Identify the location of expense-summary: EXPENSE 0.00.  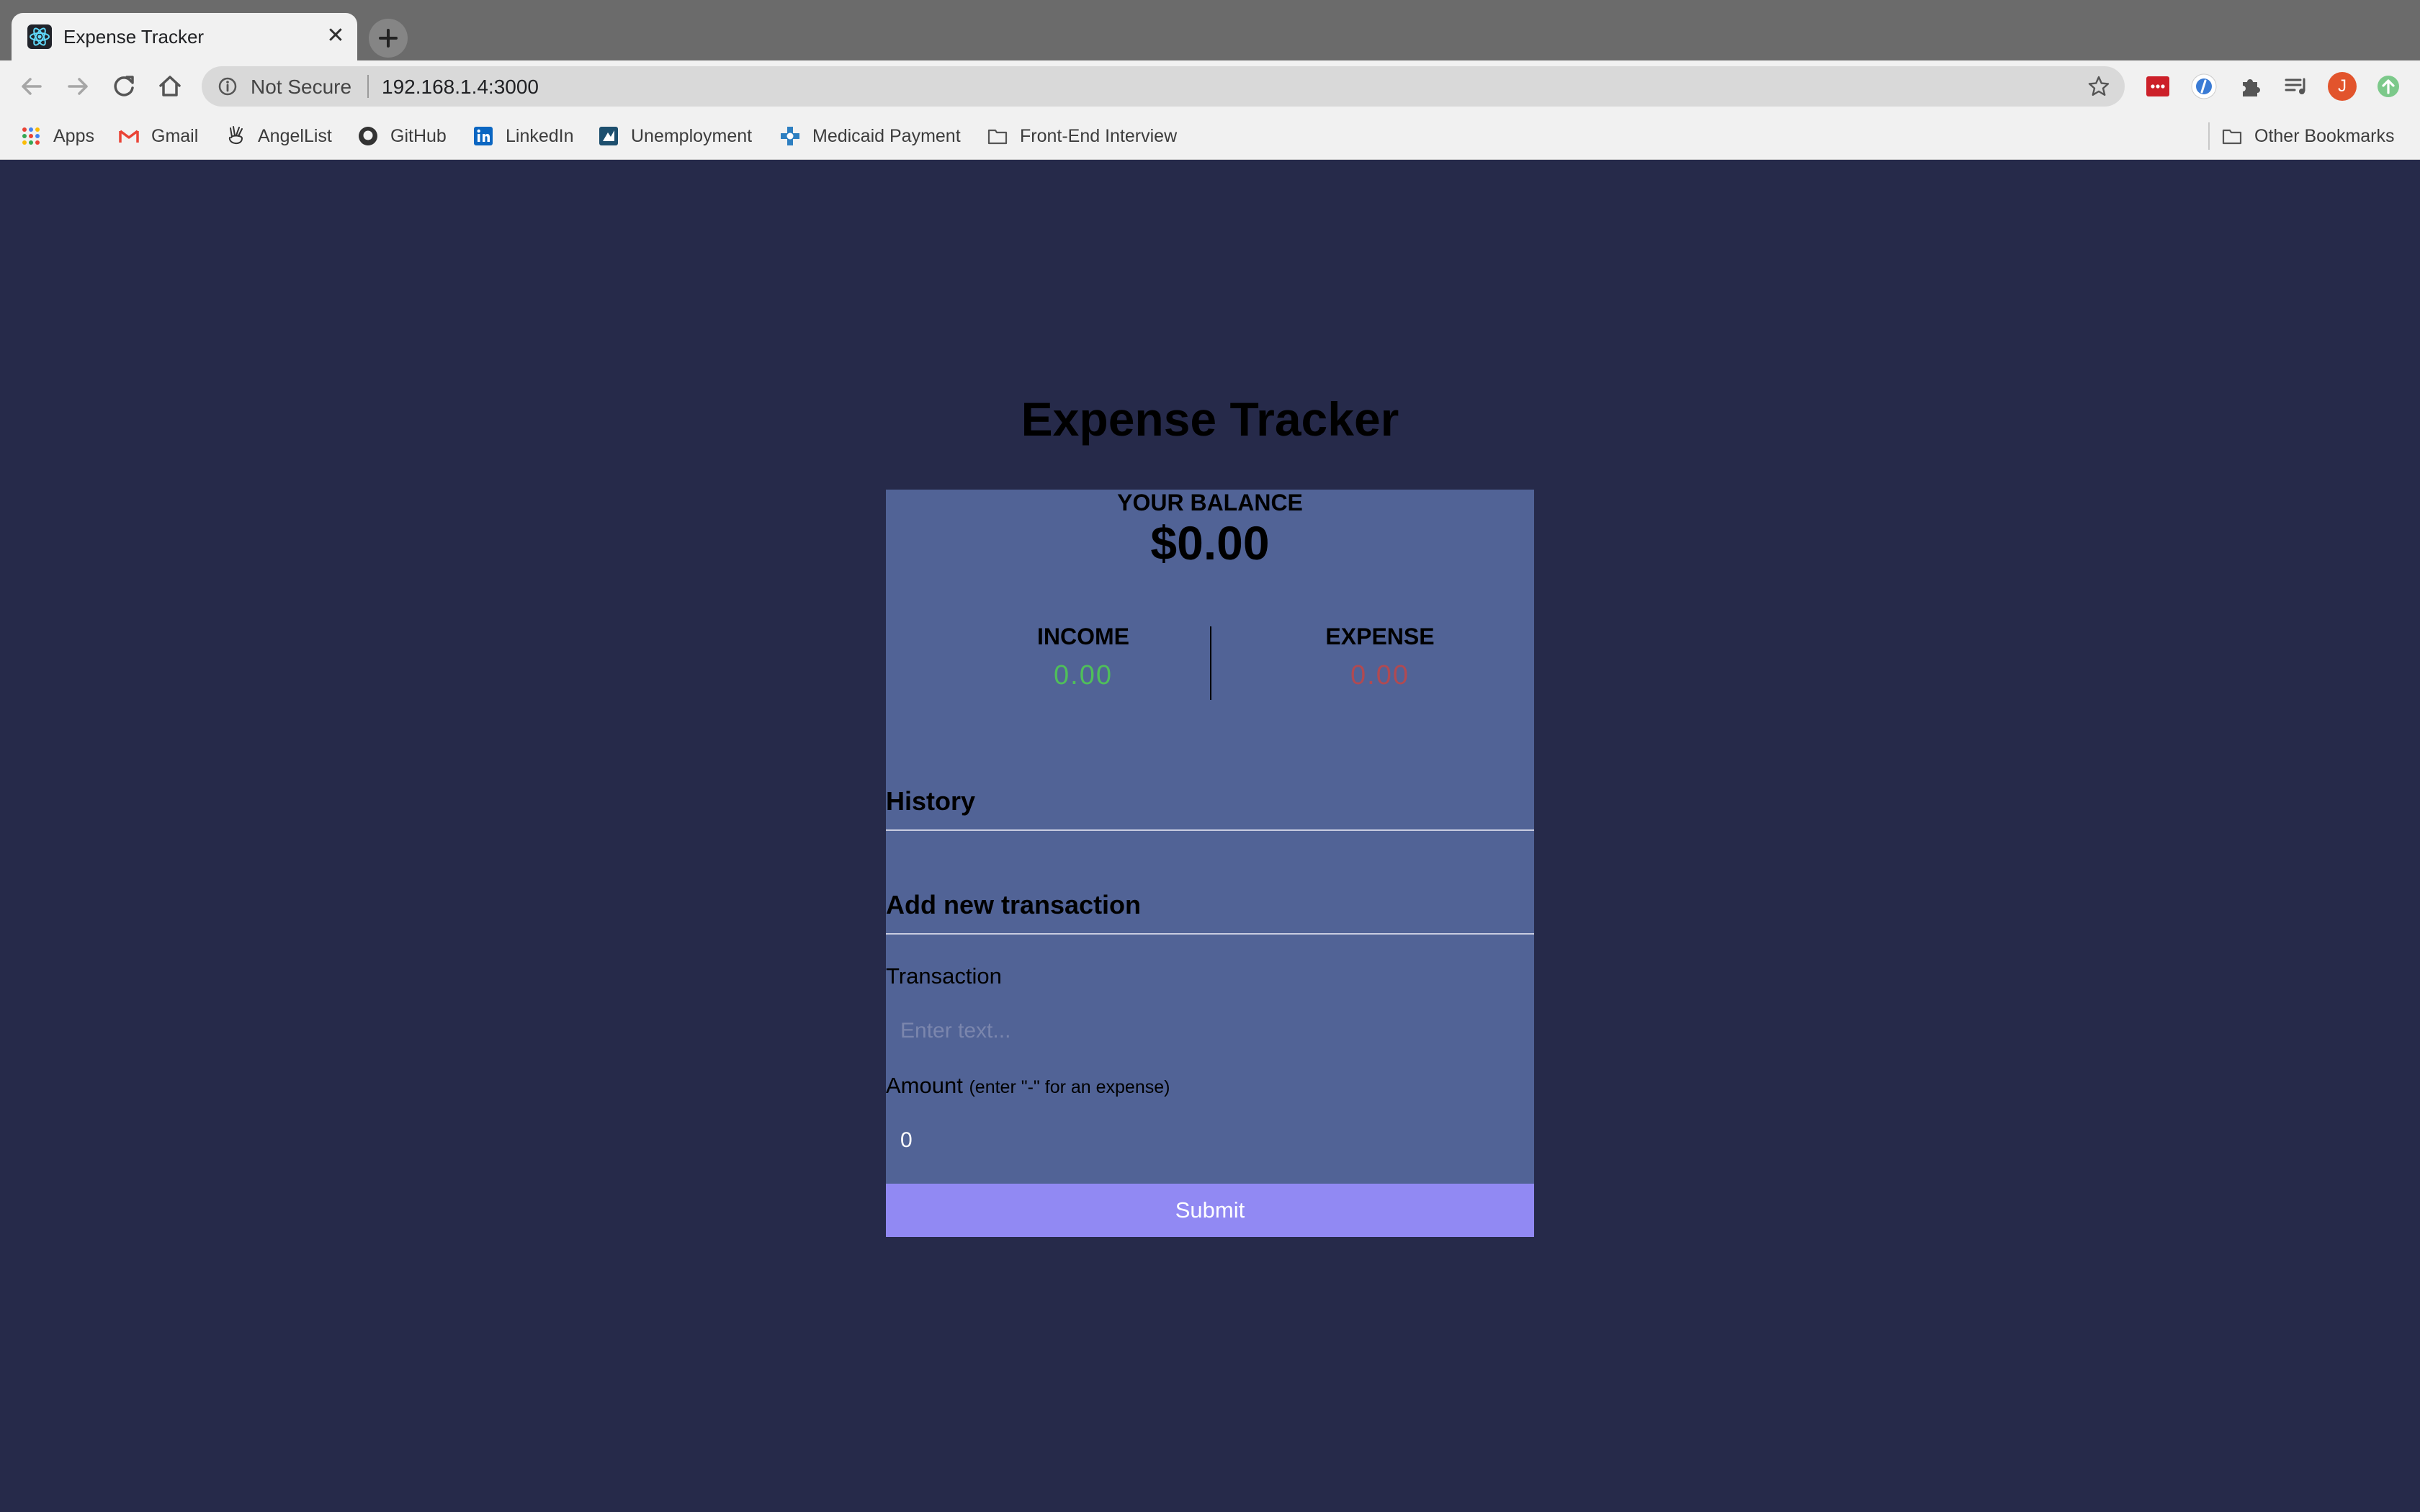
(1380, 657).